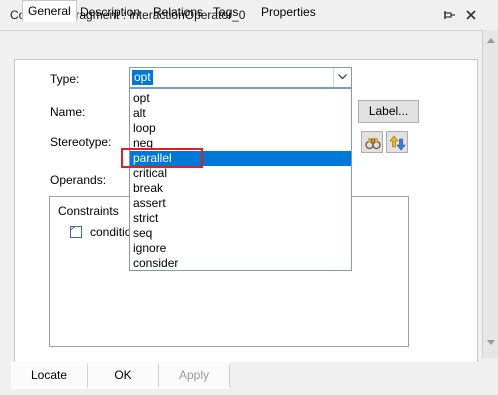 This screenshot has height=395, width=498. I want to click on scroll-up-icon, so click(491, 40).